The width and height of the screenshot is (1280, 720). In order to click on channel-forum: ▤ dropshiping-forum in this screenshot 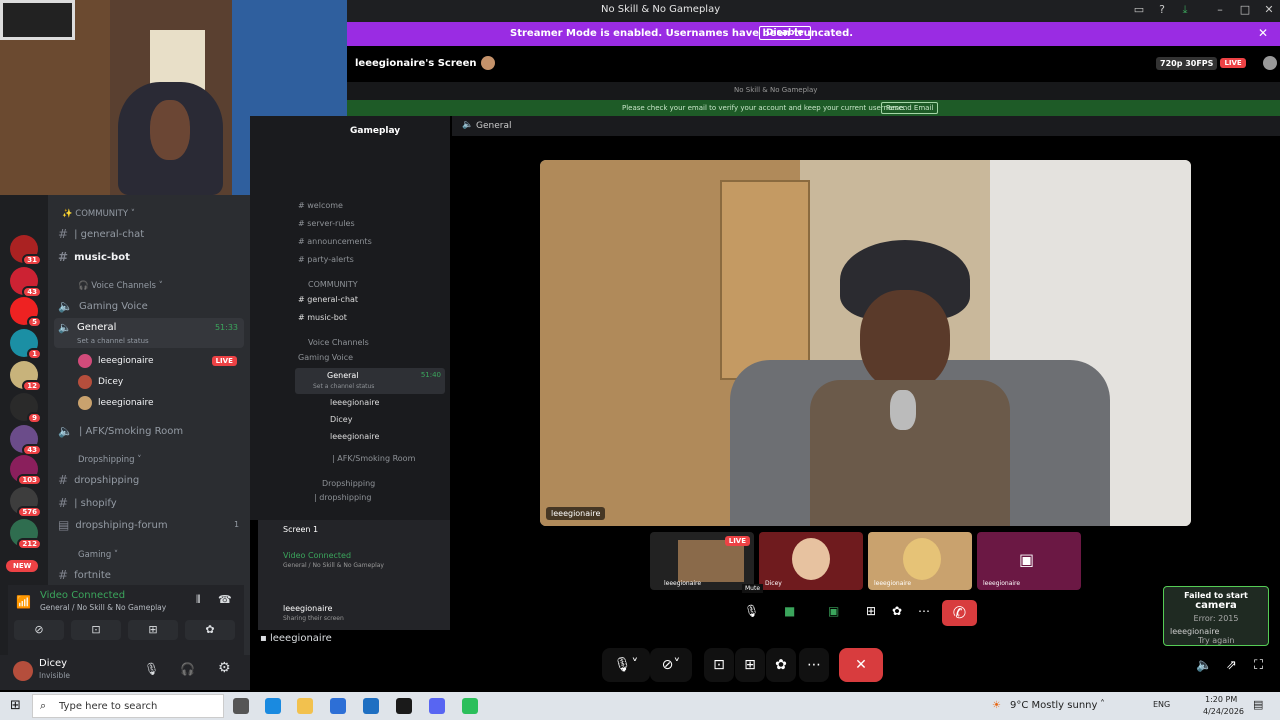, I will do `click(113, 525)`.